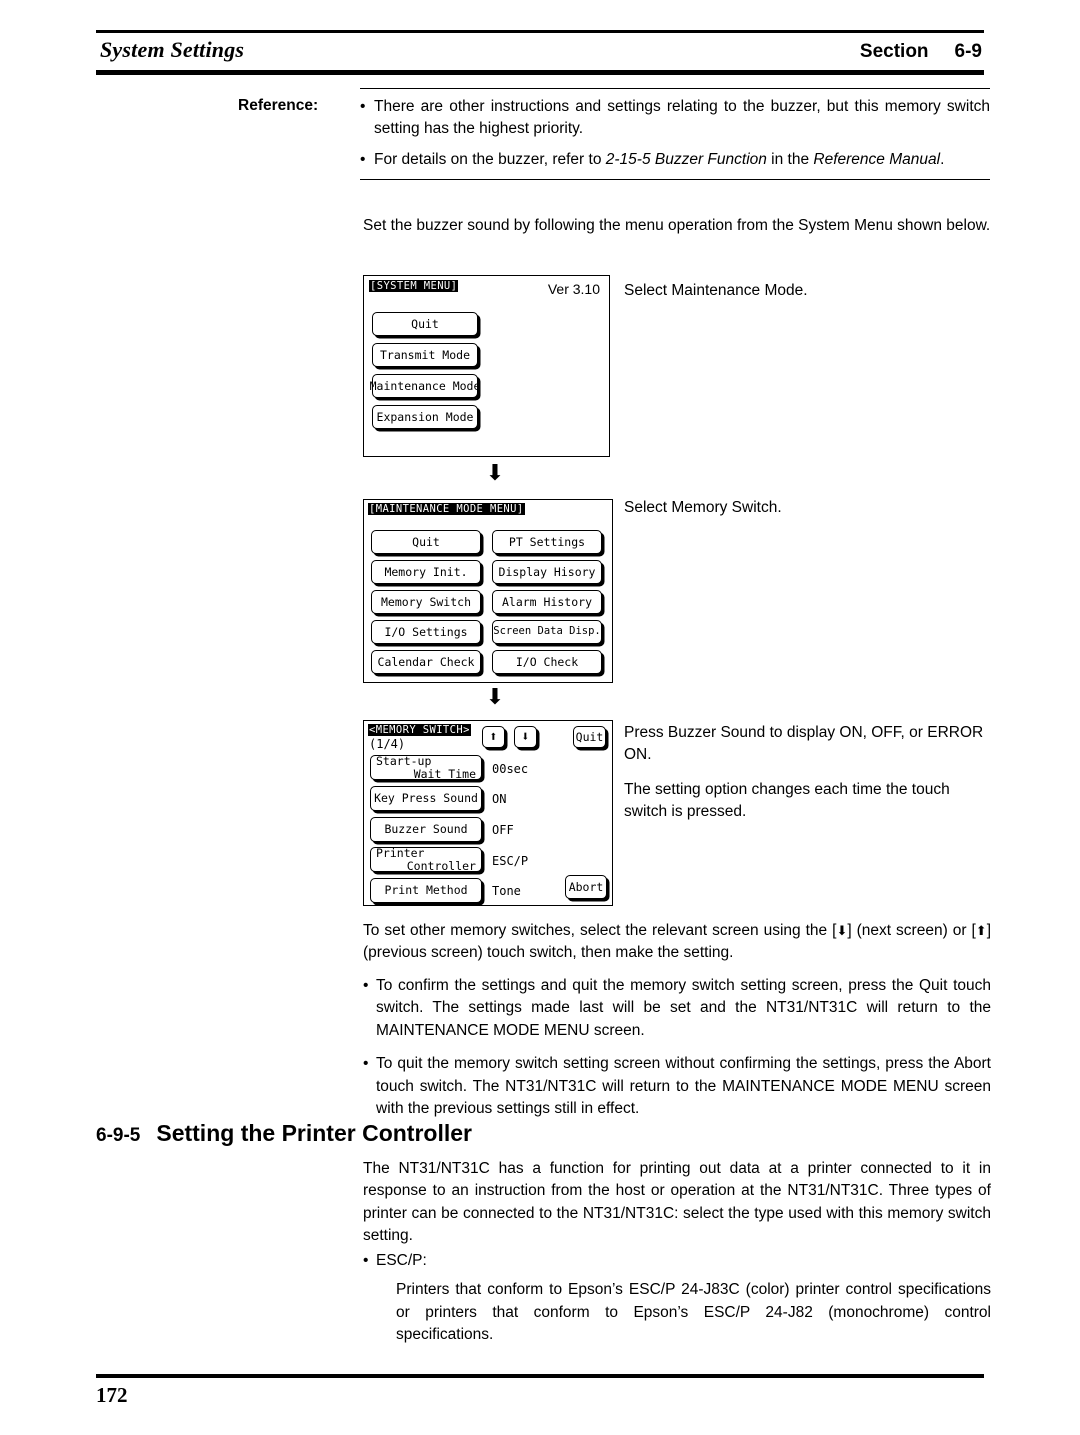 This screenshot has height=1435, width=1080. Describe the element at coordinates (510, 769) in the screenshot. I see `memory-switch-value-startup-wait-time: 00sec` at that location.